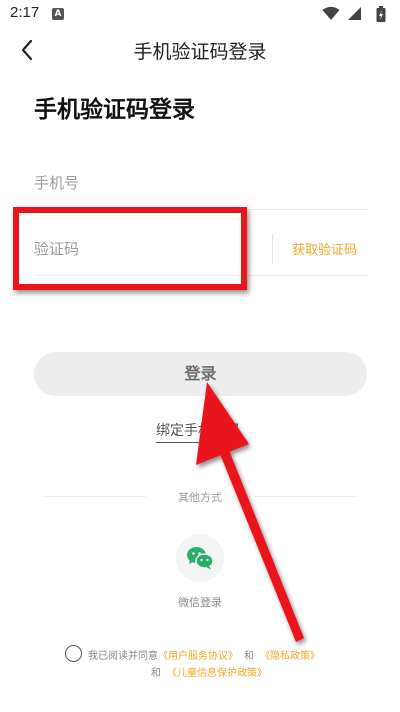 The width and height of the screenshot is (400, 712). What do you see at coordinates (156, 673) in the screenshot?
I see `agreement-and-2: 和` at bounding box center [156, 673].